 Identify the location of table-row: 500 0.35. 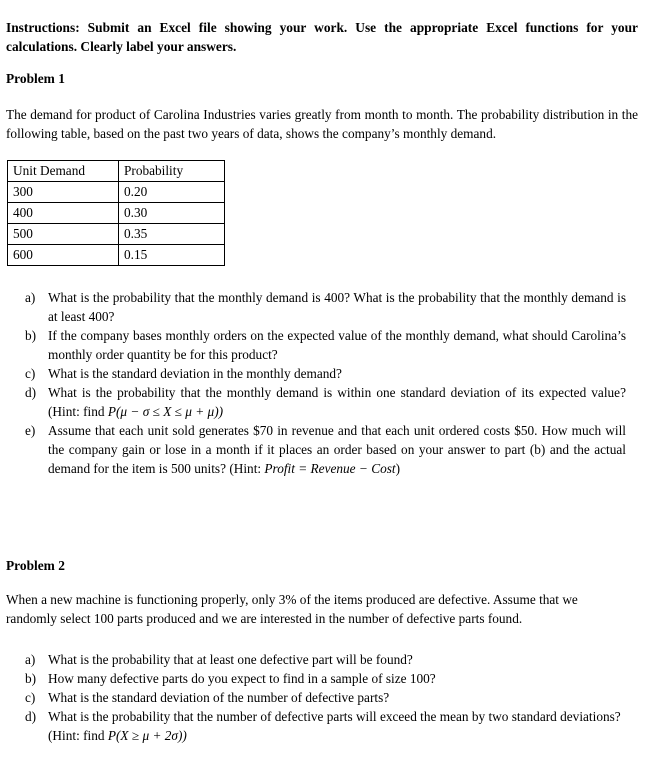
(116, 234).